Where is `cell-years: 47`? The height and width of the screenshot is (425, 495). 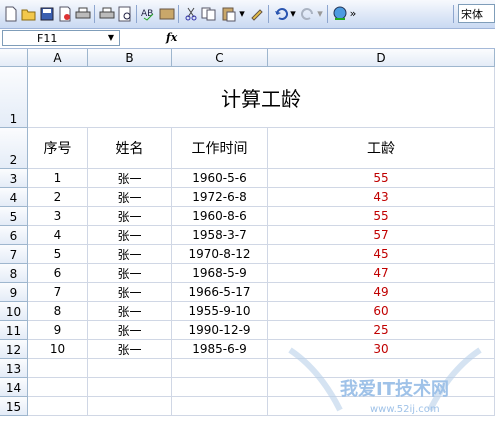 cell-years: 47 is located at coordinates (381, 273).